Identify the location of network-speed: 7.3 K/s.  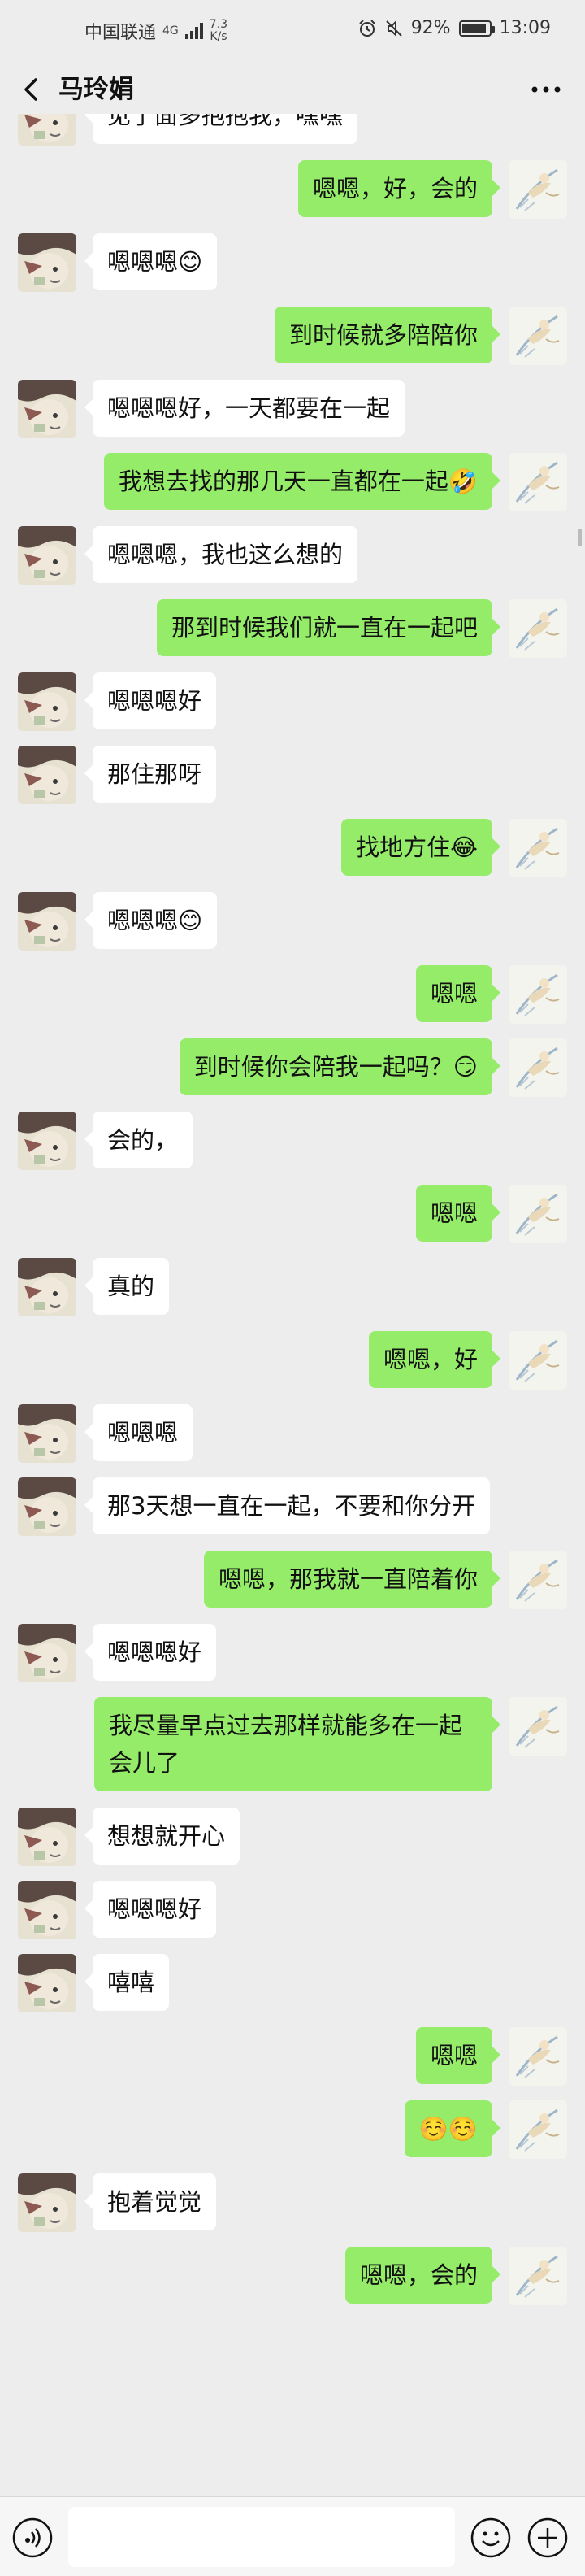
(219, 31).